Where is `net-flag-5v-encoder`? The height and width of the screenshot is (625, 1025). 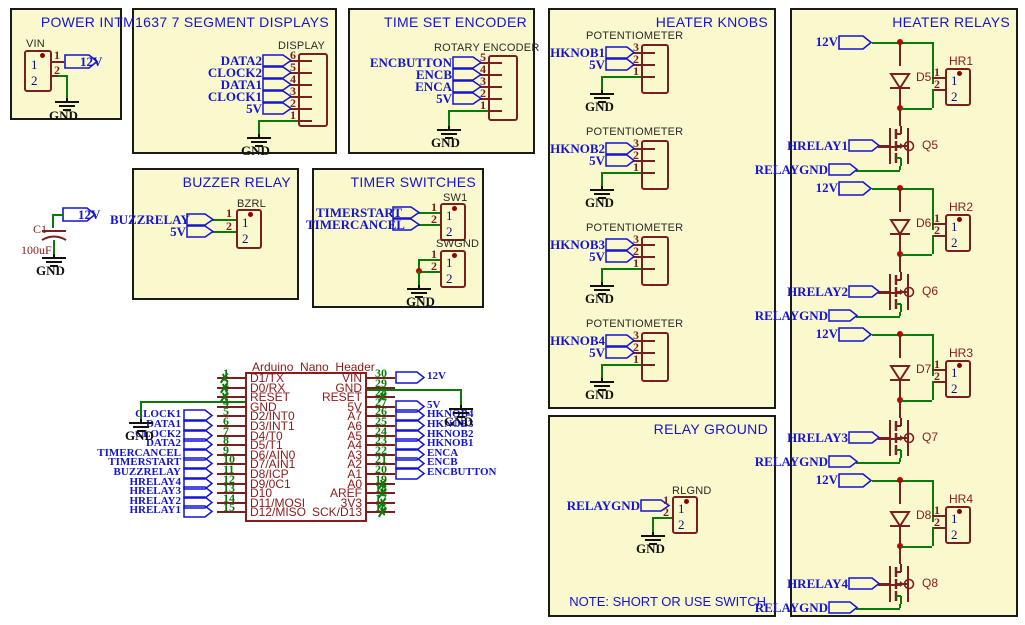 net-flag-5v-encoder is located at coordinates (467, 99).